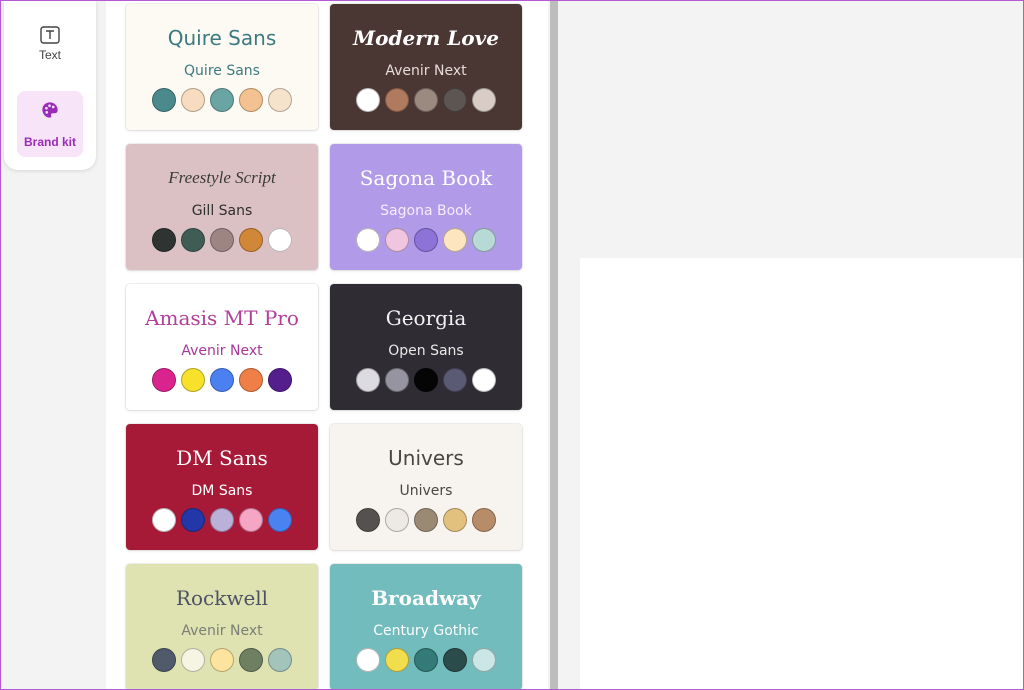  I want to click on brand-kit-heading-font: DM Sans, so click(222, 458).